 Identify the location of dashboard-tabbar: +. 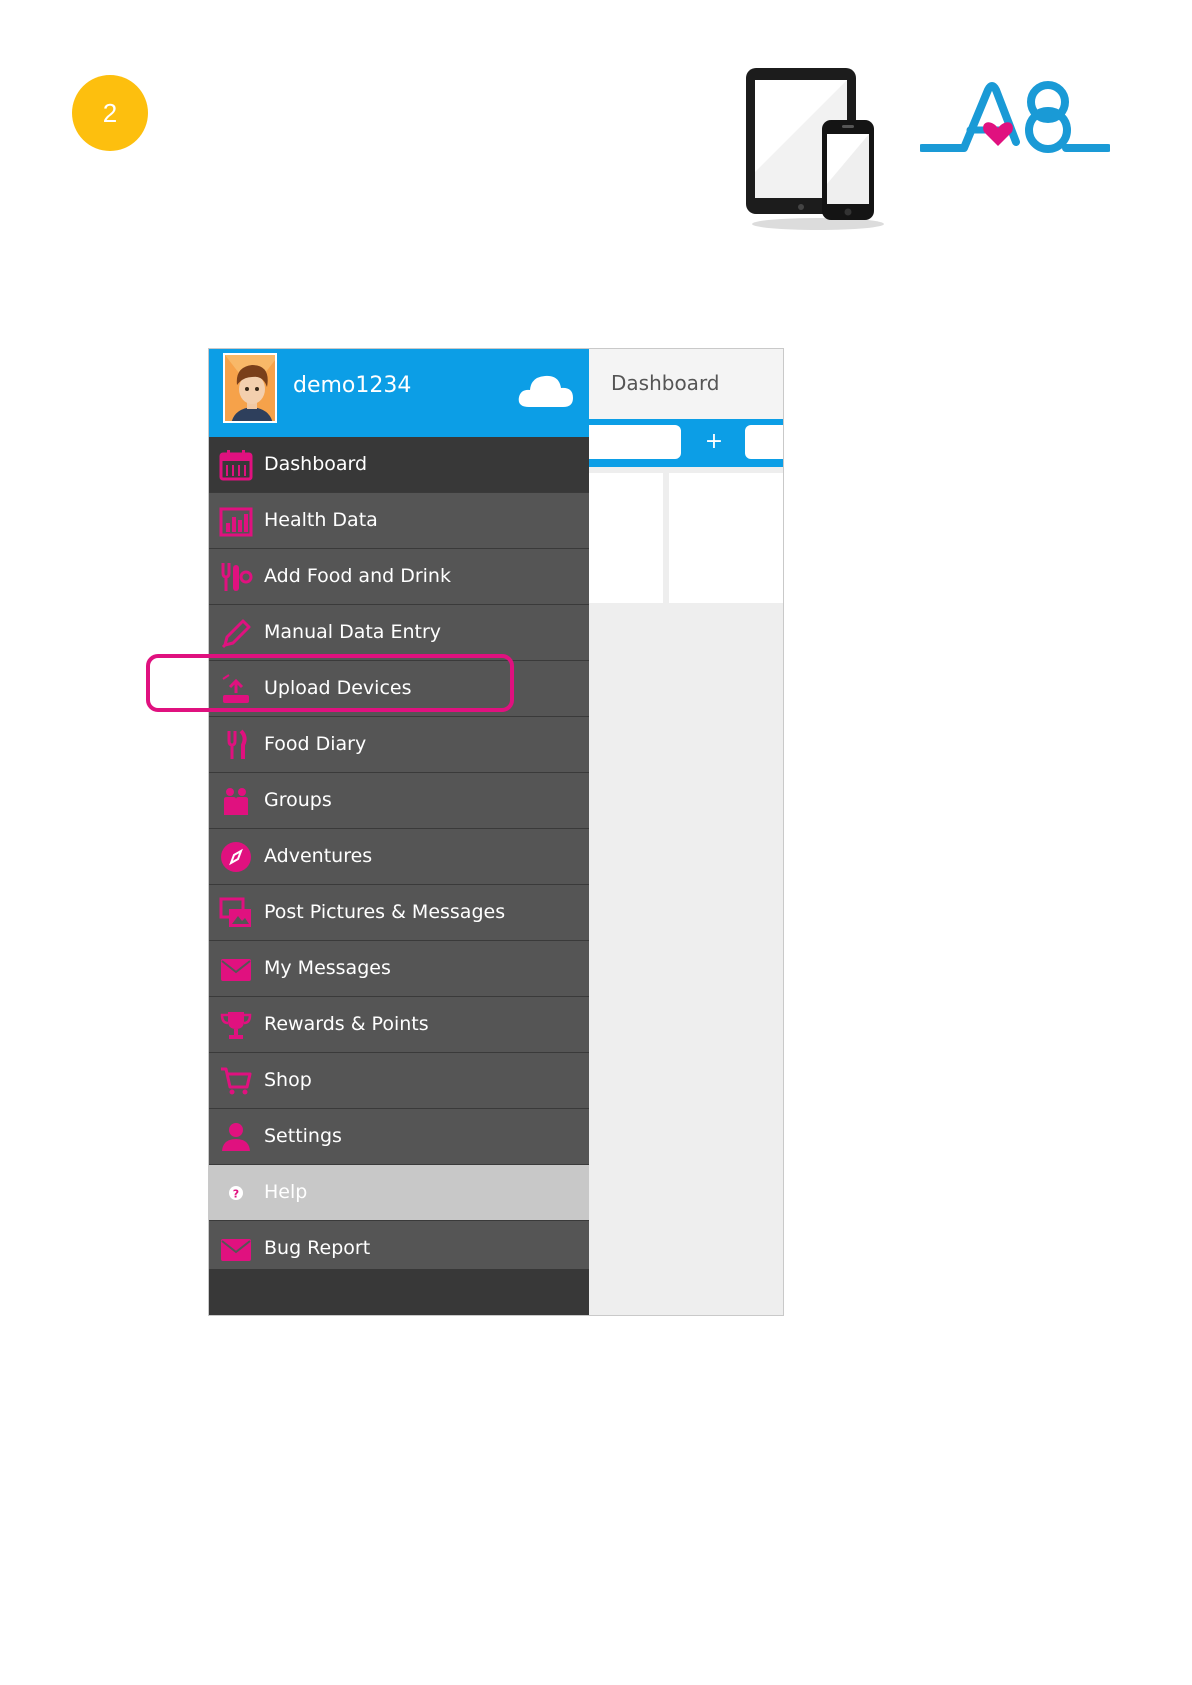
(686, 443).